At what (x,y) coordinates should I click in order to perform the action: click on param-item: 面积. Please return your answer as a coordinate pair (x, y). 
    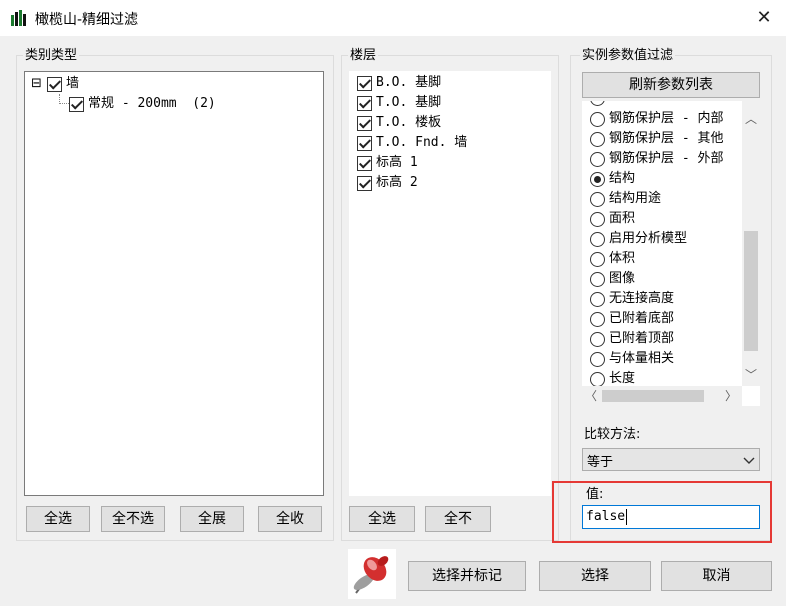
    Looking at the image, I should click on (612, 219).